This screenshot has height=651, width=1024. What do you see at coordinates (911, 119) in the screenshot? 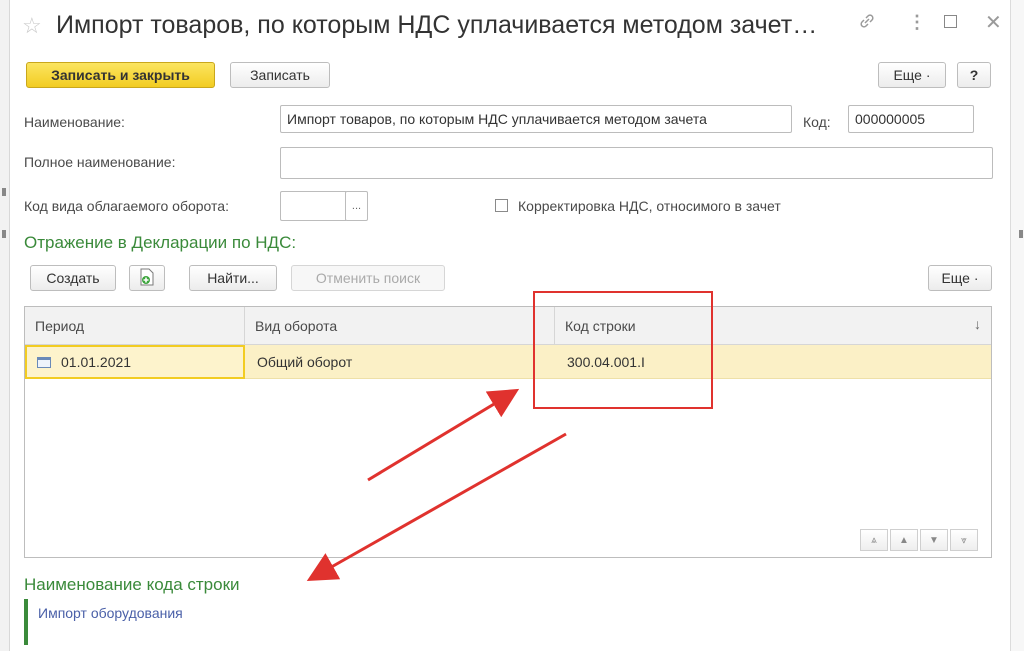
I see `code-field: 000000005` at bounding box center [911, 119].